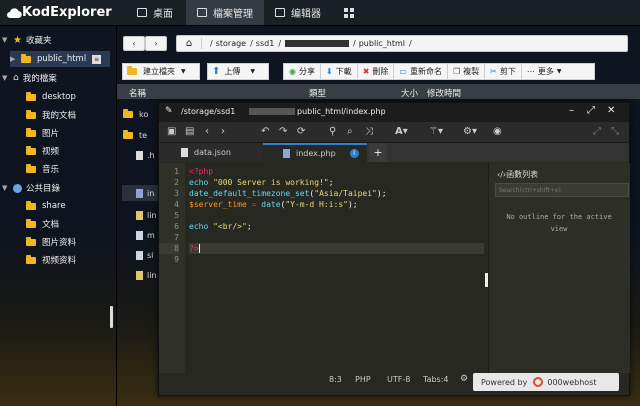 This screenshot has width=640, height=406. I want to click on info-icon: i, so click(354, 153).